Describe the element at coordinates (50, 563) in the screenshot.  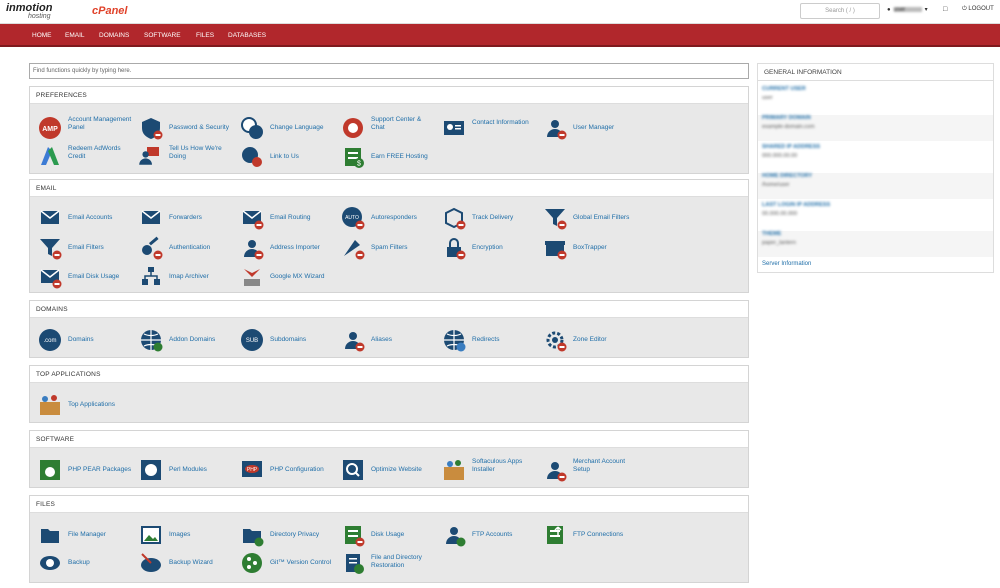
I see `backup-icon` at that location.